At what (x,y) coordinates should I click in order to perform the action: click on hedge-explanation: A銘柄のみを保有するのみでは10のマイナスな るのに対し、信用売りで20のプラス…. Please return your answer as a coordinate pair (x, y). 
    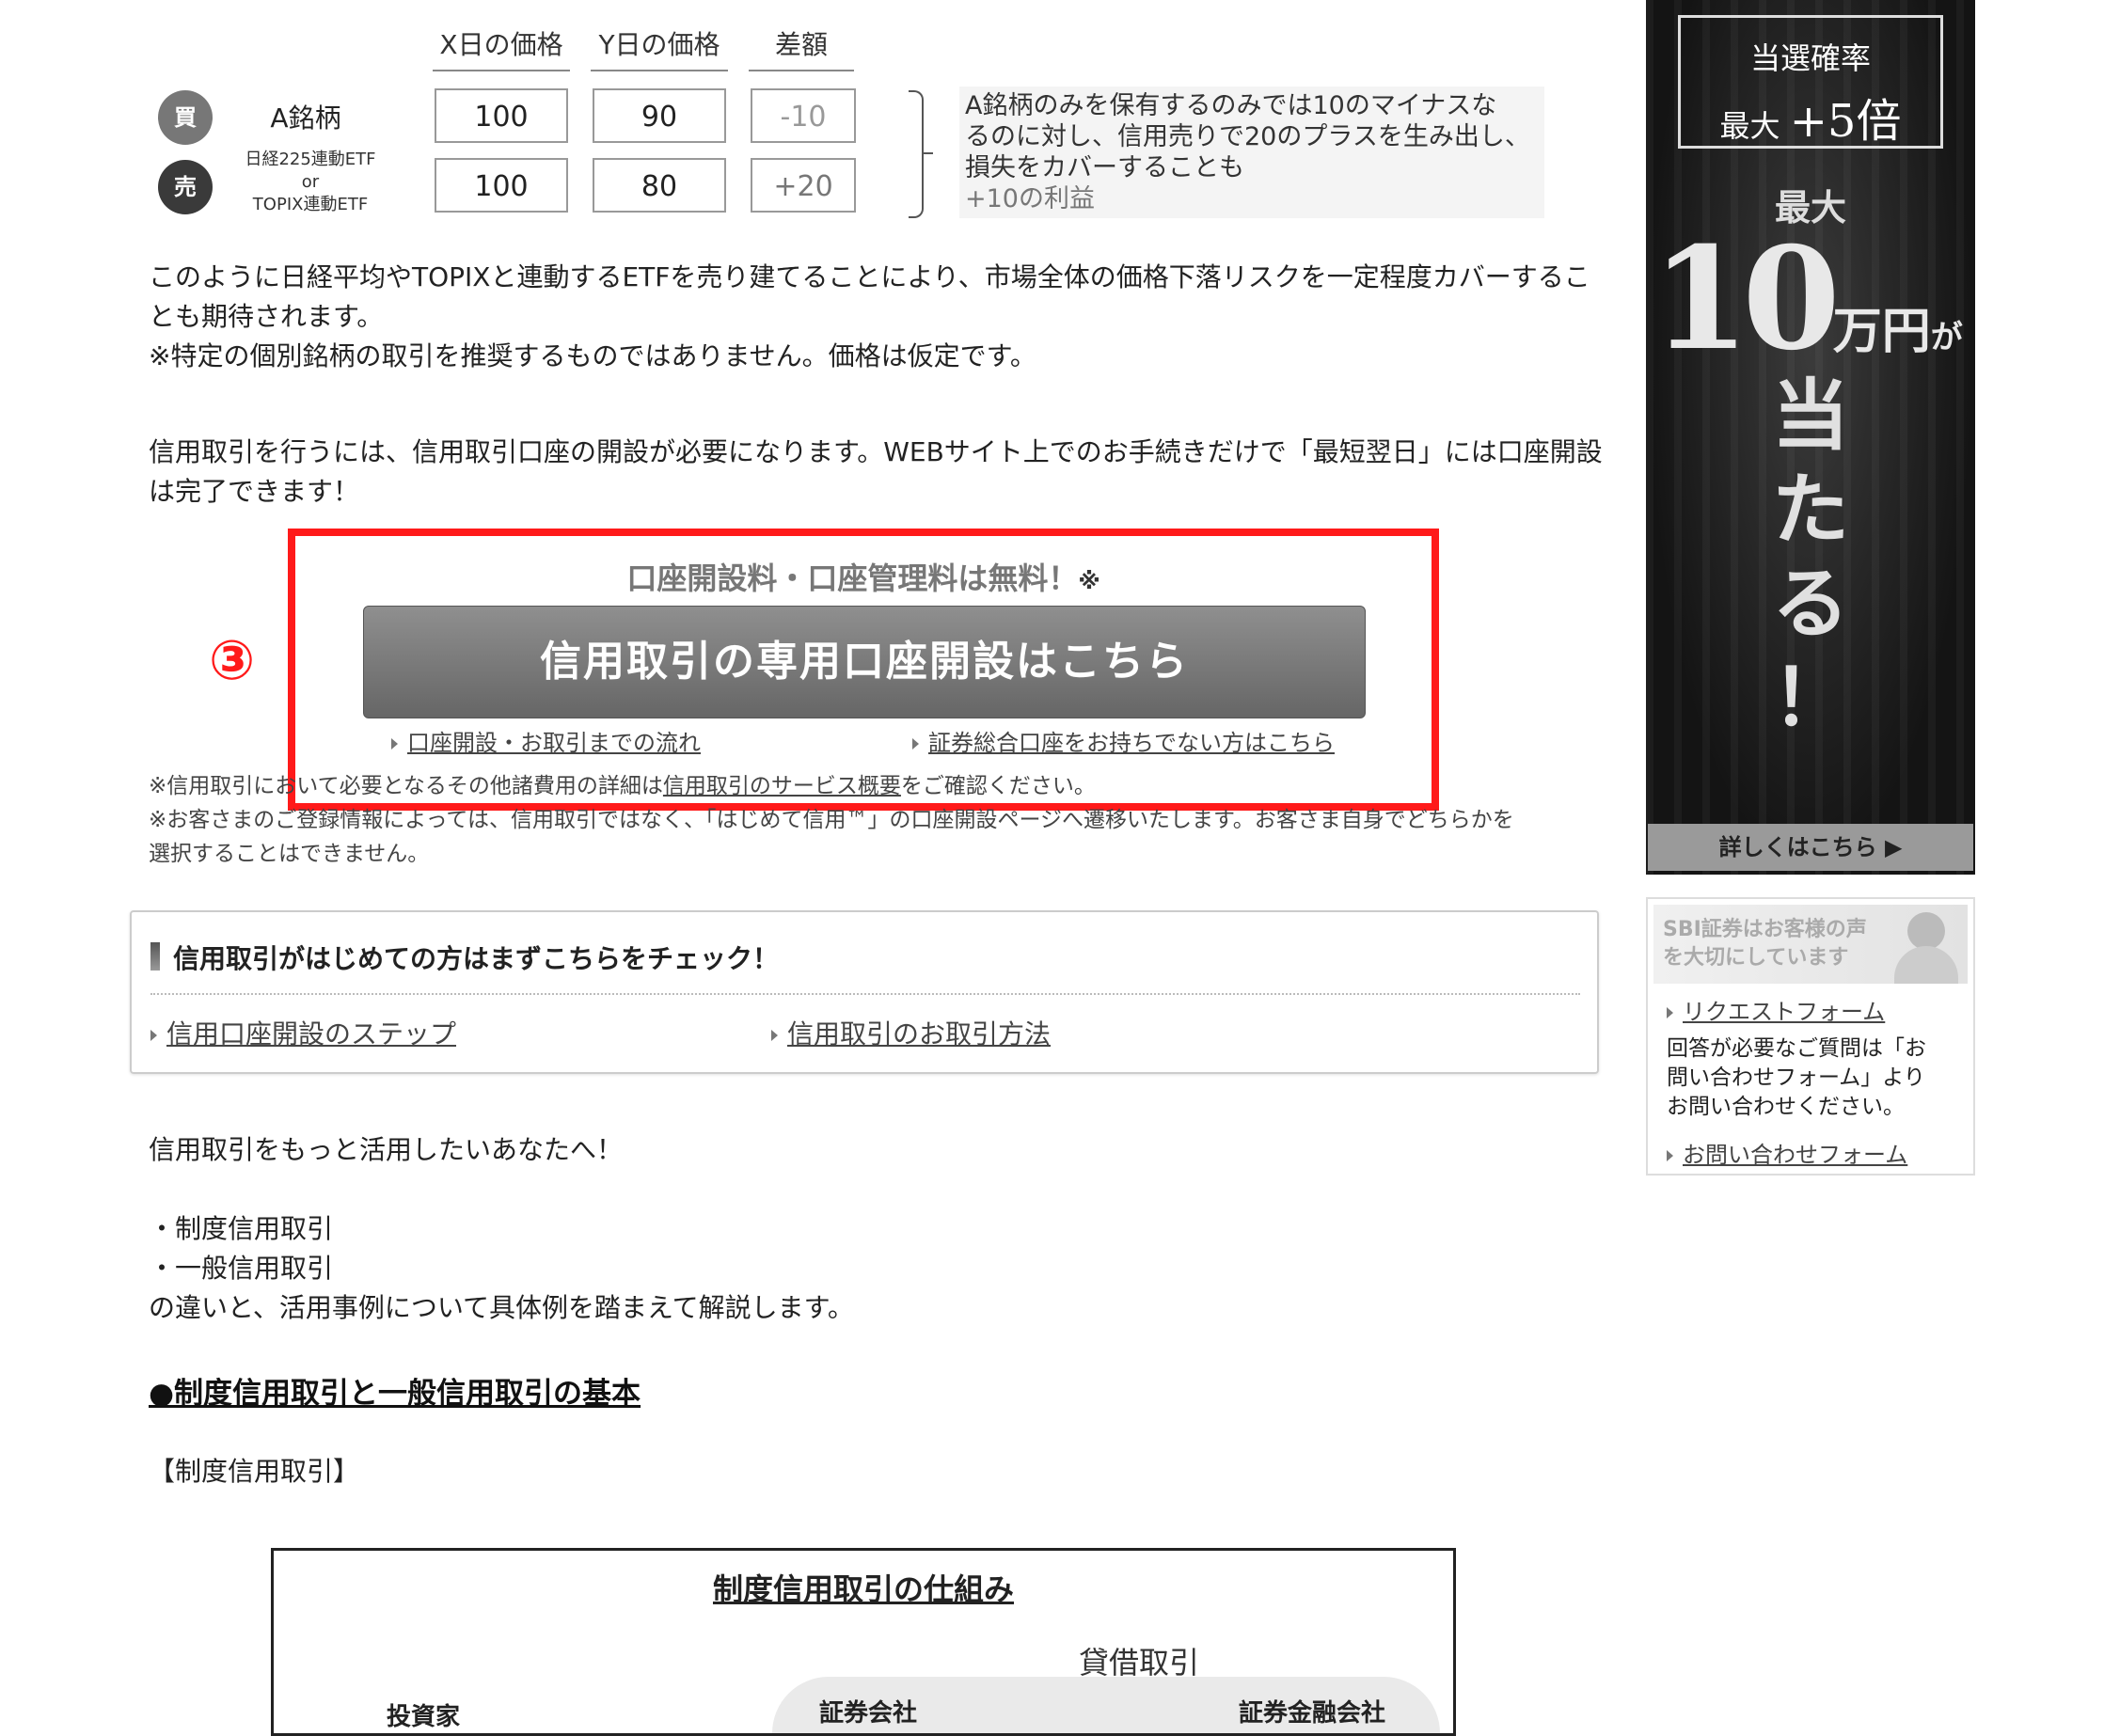
    Looking at the image, I should click on (1251, 153).